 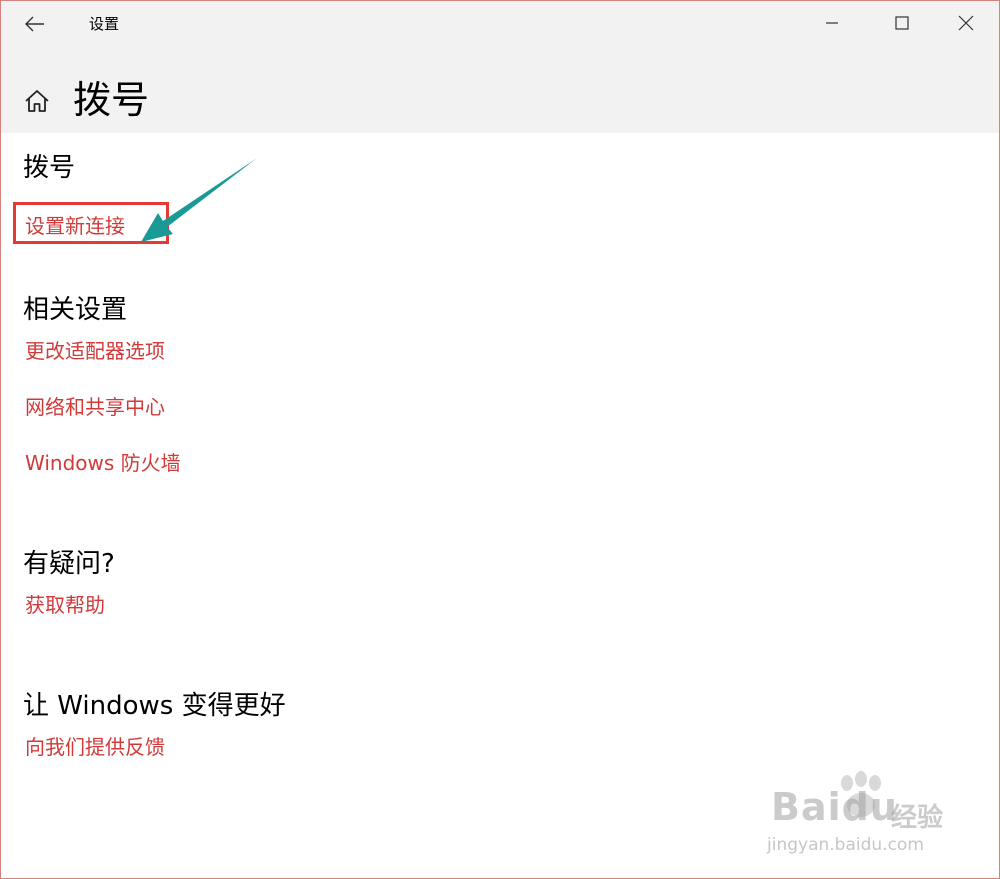 What do you see at coordinates (834, 807) in the screenshot?
I see `watermark-brand: Baidu` at bounding box center [834, 807].